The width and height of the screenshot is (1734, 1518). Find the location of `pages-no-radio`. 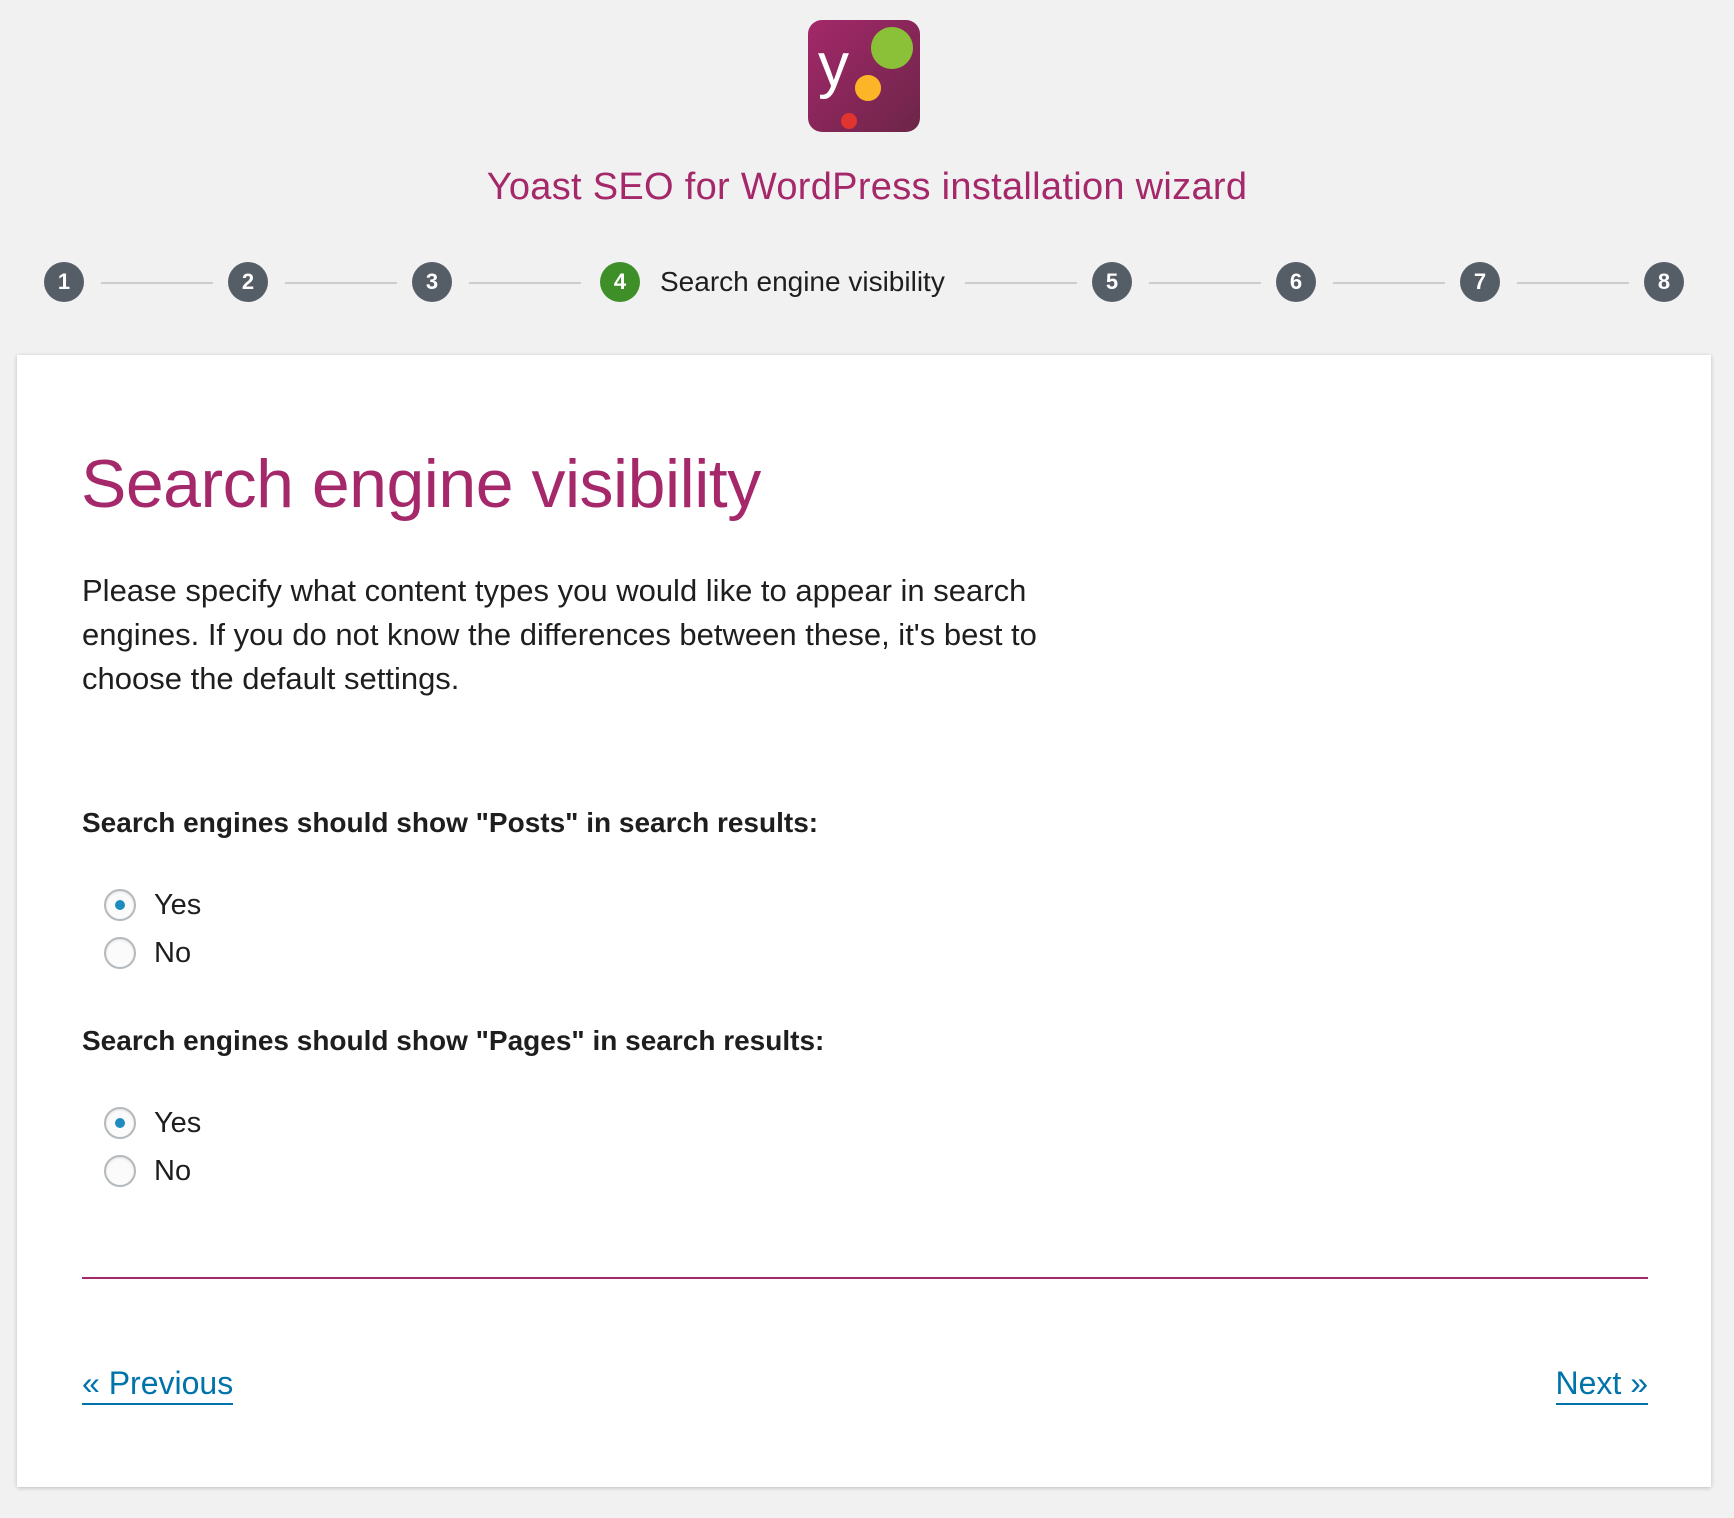

pages-no-radio is located at coordinates (120, 1171).